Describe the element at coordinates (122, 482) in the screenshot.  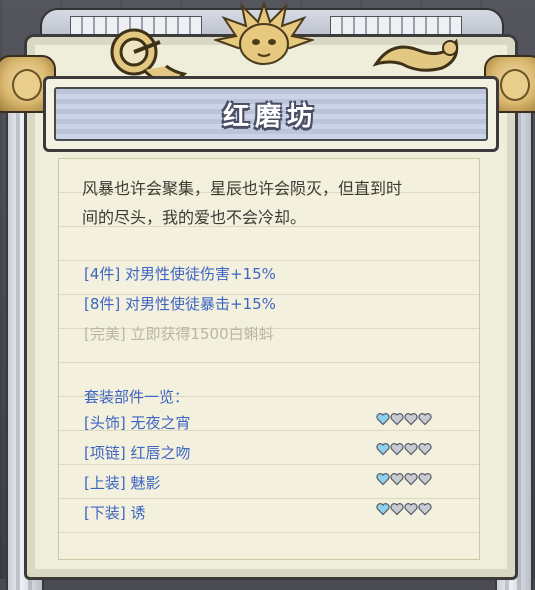
I see `set-part-top: [上装] 魅影` at that location.